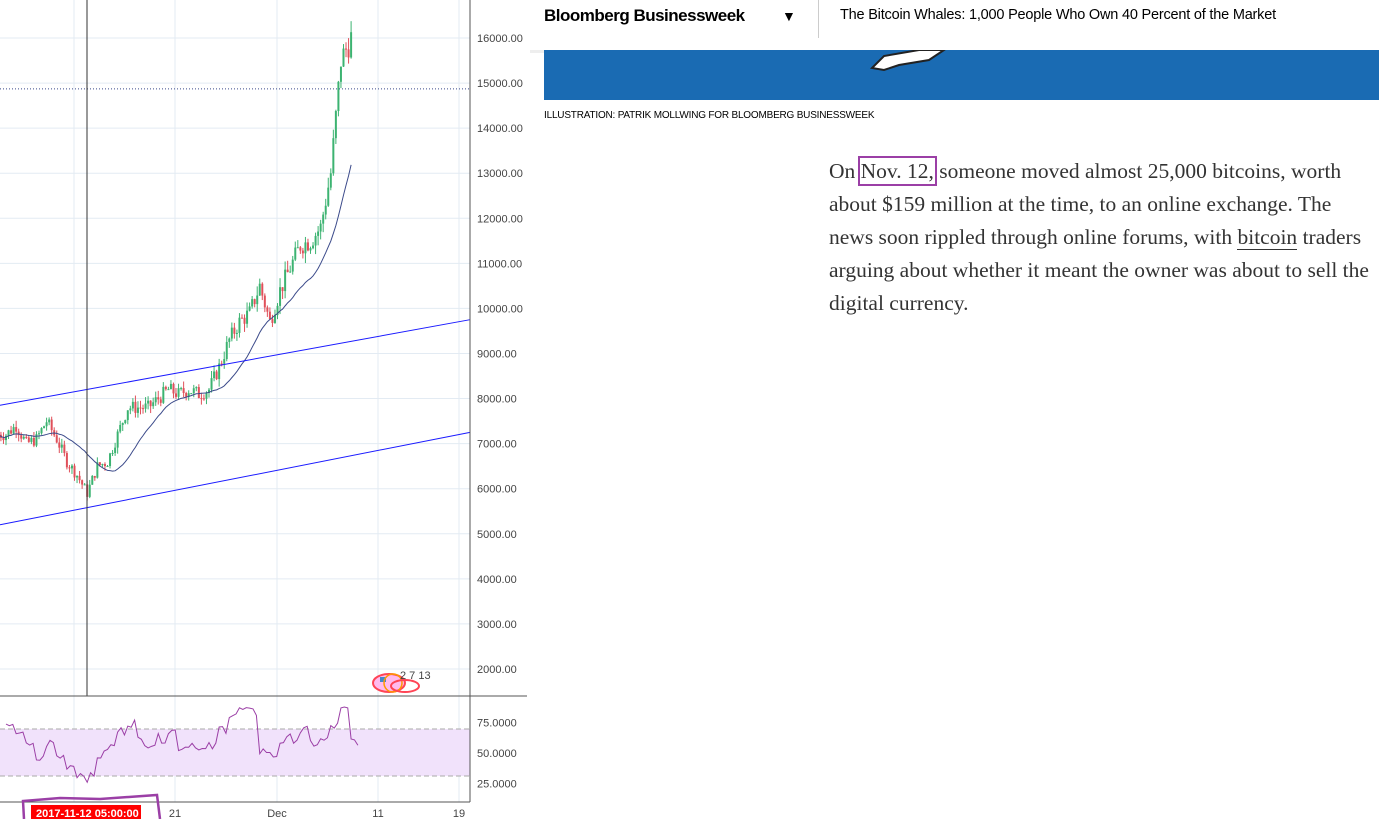 The width and height of the screenshot is (1379, 819). What do you see at coordinates (500, 309) in the screenshot?
I see `price-tick-label: 10000.00` at bounding box center [500, 309].